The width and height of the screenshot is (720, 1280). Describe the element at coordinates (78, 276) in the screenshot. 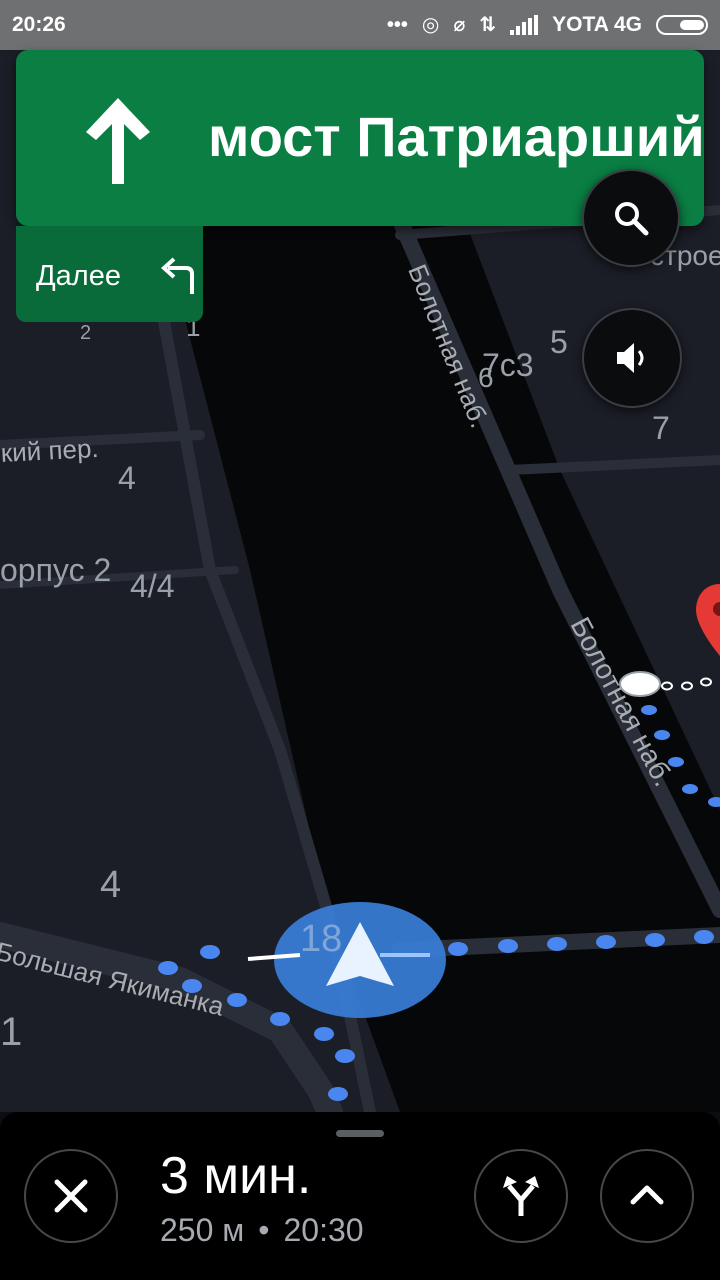

I see `next-label: Далее` at that location.